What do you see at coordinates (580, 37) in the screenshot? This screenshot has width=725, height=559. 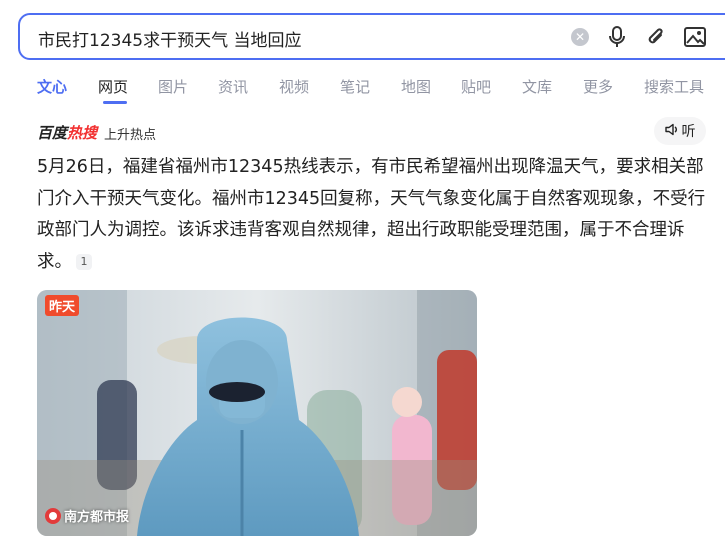 I see `clear-icon: ✕` at bounding box center [580, 37].